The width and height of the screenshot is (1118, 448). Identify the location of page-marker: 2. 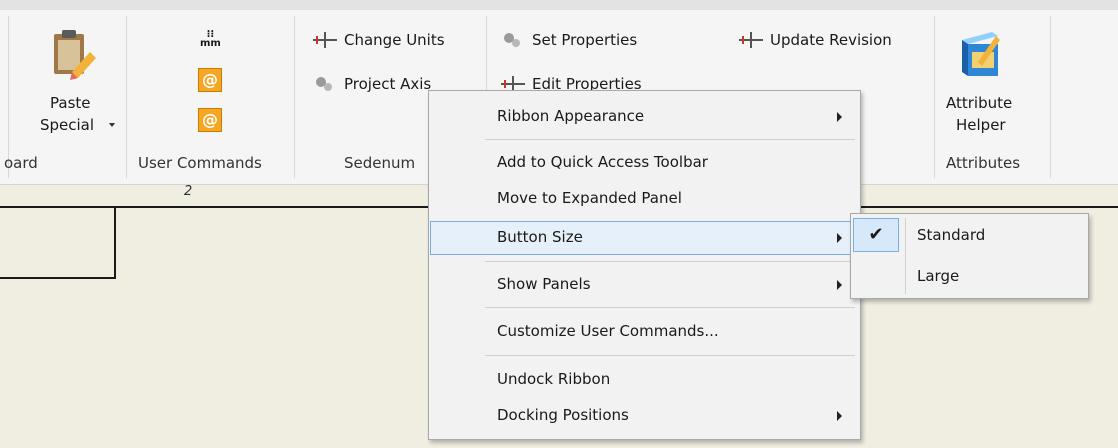
(188, 191).